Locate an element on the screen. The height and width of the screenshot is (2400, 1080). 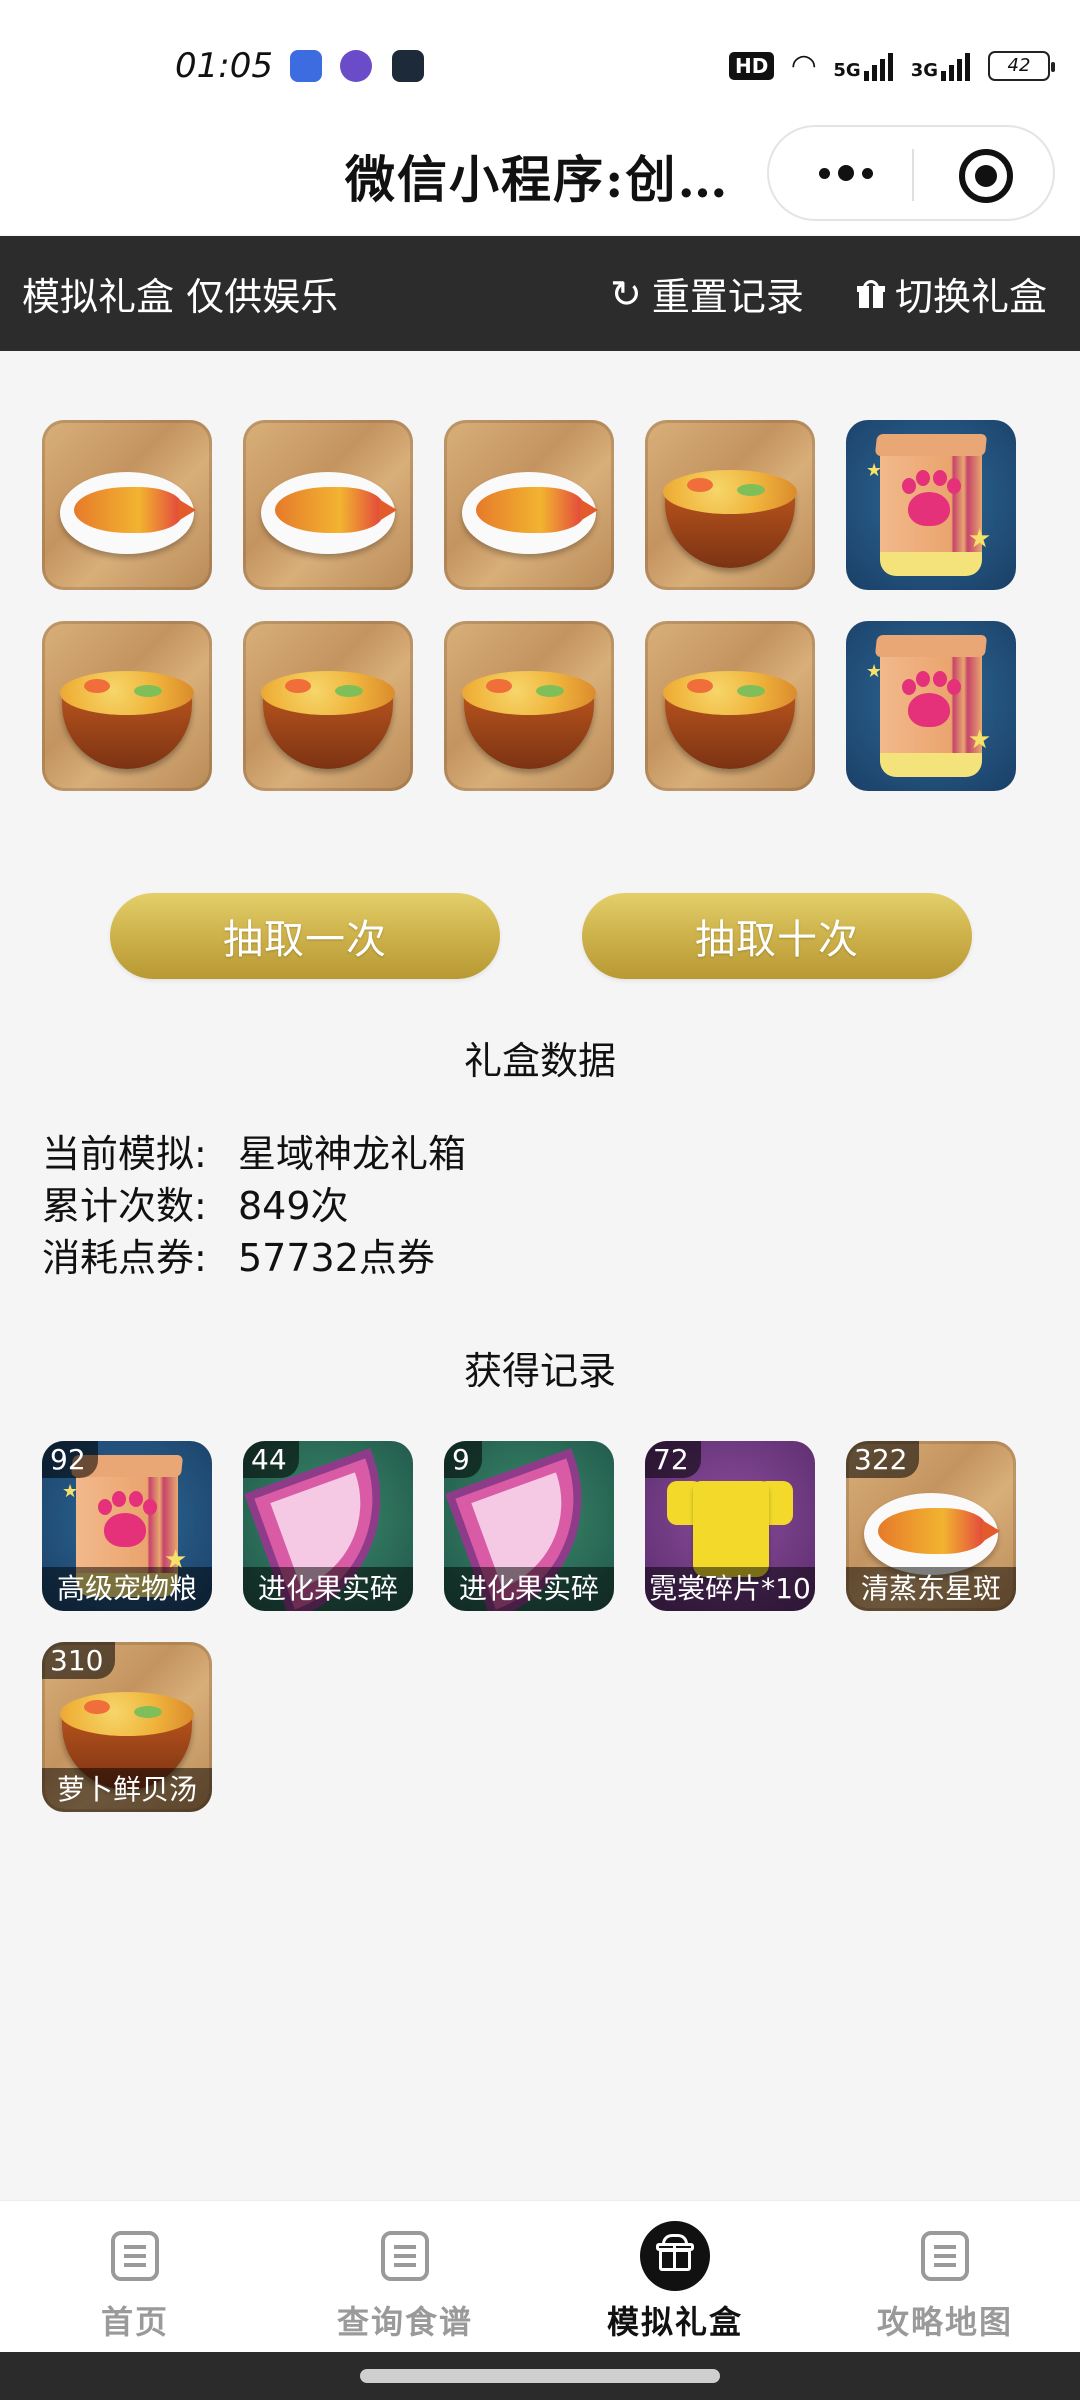
system-nav-bar is located at coordinates (540, 2376).